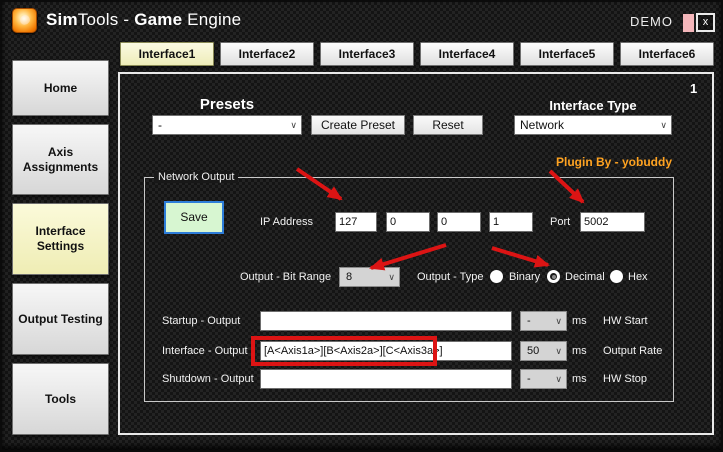  What do you see at coordinates (467, 54) in the screenshot?
I see `tab-interface4: Interface4` at bounding box center [467, 54].